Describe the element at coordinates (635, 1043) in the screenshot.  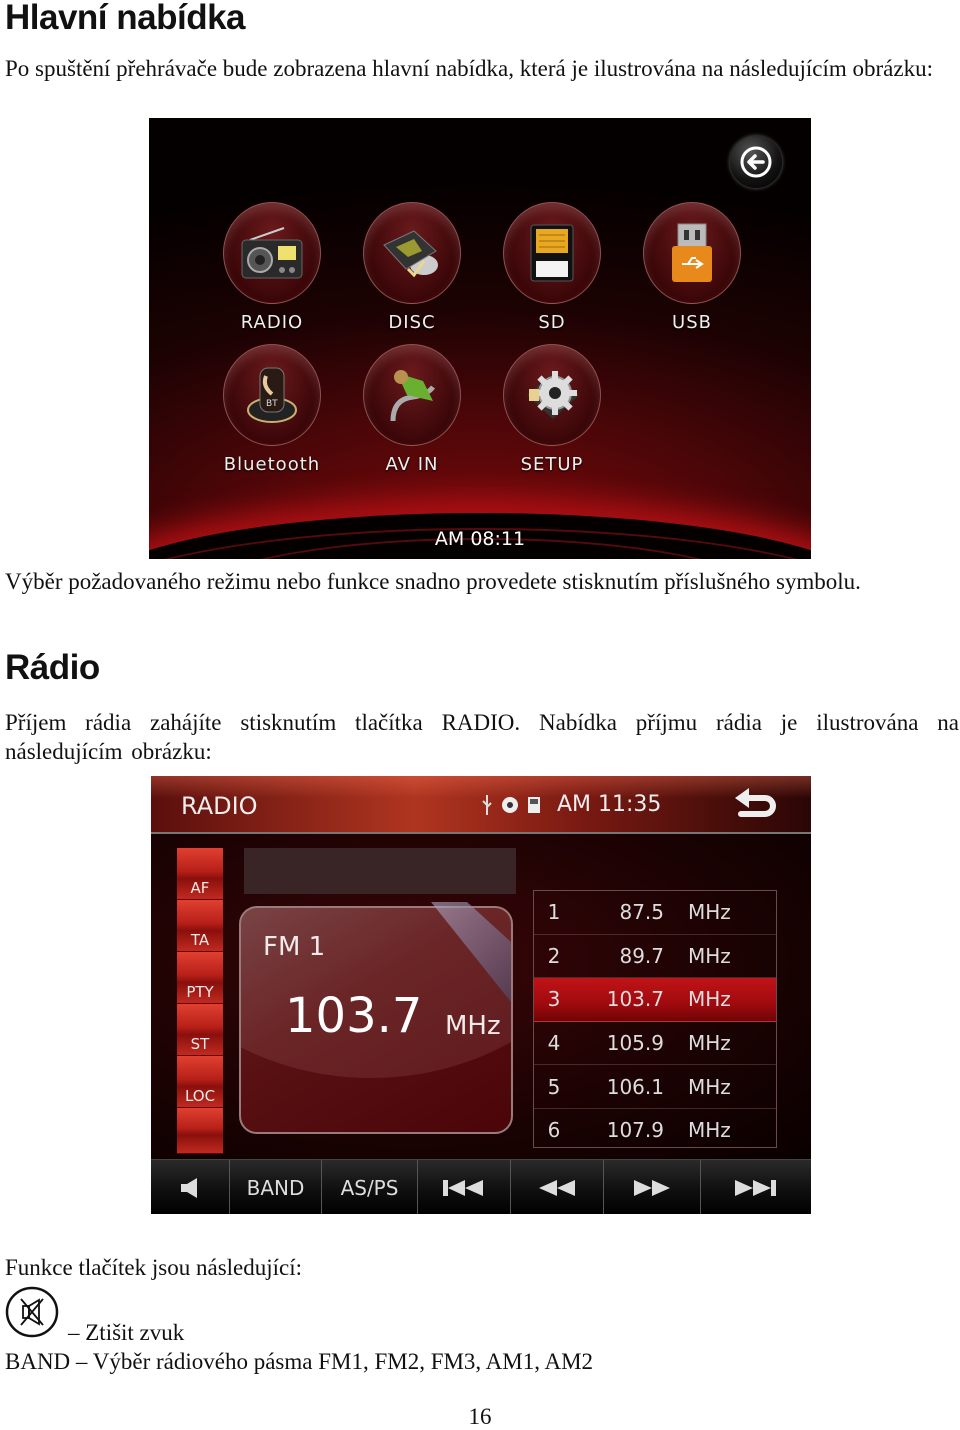
I see `preset-frequency: 105.9` at that location.